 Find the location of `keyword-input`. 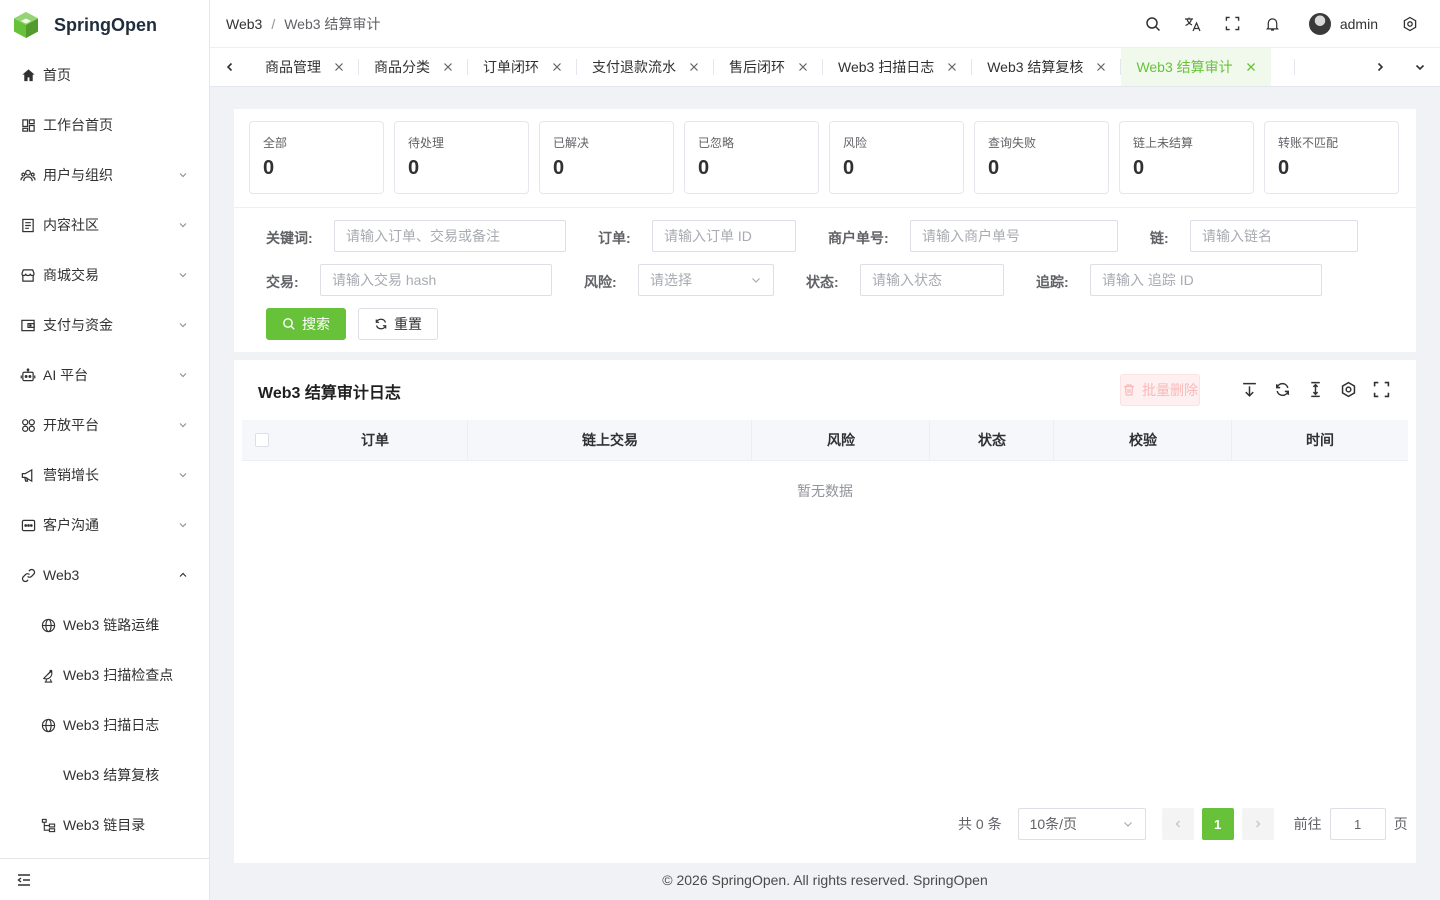

keyword-input is located at coordinates (450, 236).